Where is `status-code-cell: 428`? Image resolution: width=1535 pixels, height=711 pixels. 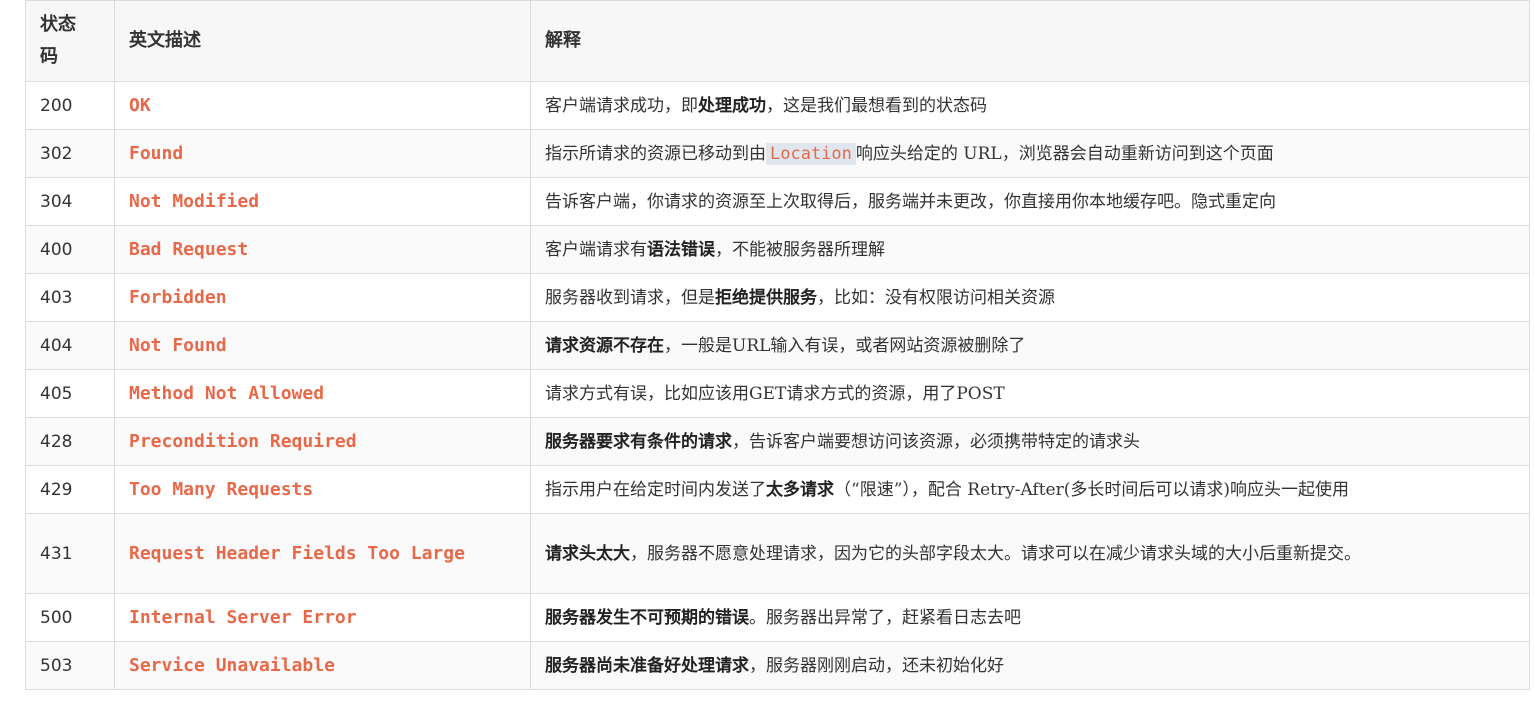 status-code-cell: 428 is located at coordinates (70, 441).